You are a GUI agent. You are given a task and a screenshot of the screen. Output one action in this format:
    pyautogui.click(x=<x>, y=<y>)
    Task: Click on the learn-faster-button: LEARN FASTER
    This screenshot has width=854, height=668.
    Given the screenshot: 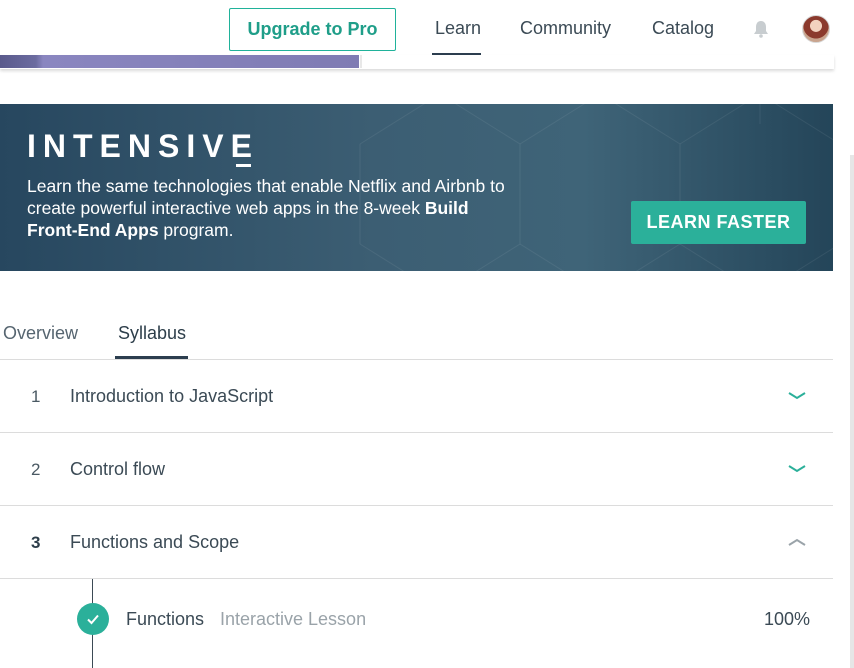 What is the action you would take?
    pyautogui.click(x=718, y=222)
    